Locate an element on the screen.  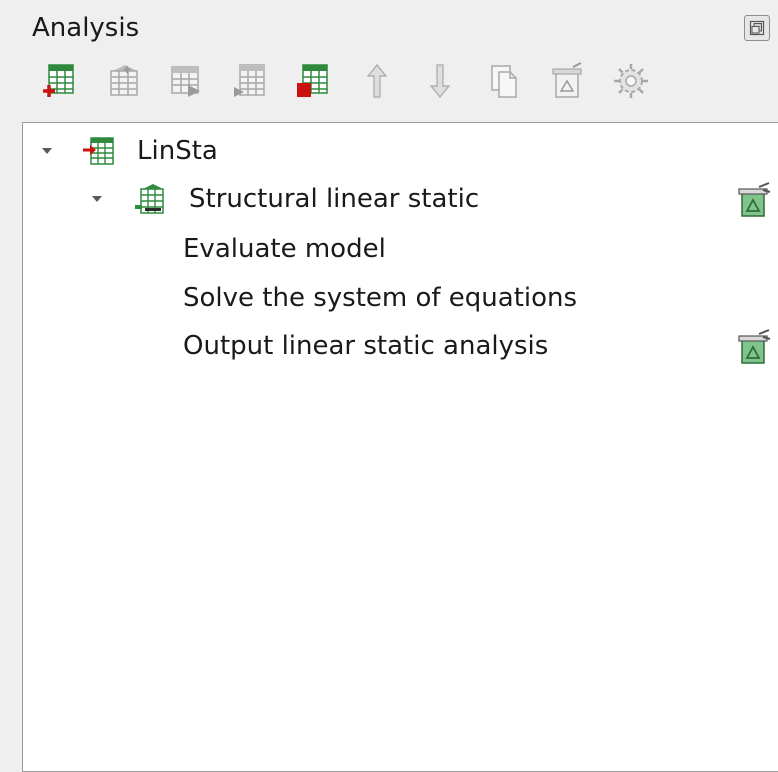
tree-item-task: Solve the system of equations is located at coordinates (400, 298).